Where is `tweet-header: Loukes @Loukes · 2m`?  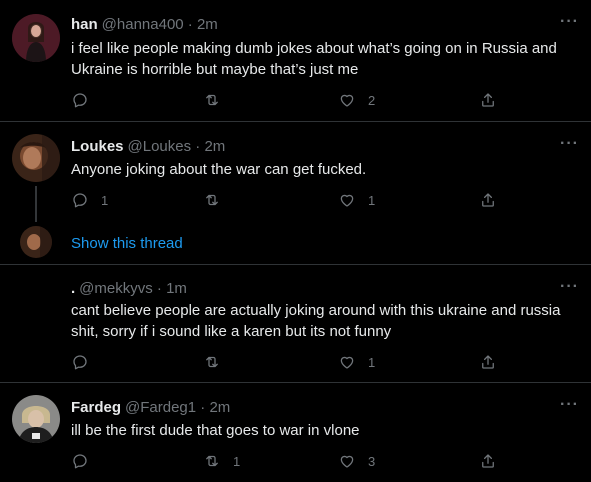
tweet-header: Loukes @Loukes · 2m is located at coordinates (148, 146).